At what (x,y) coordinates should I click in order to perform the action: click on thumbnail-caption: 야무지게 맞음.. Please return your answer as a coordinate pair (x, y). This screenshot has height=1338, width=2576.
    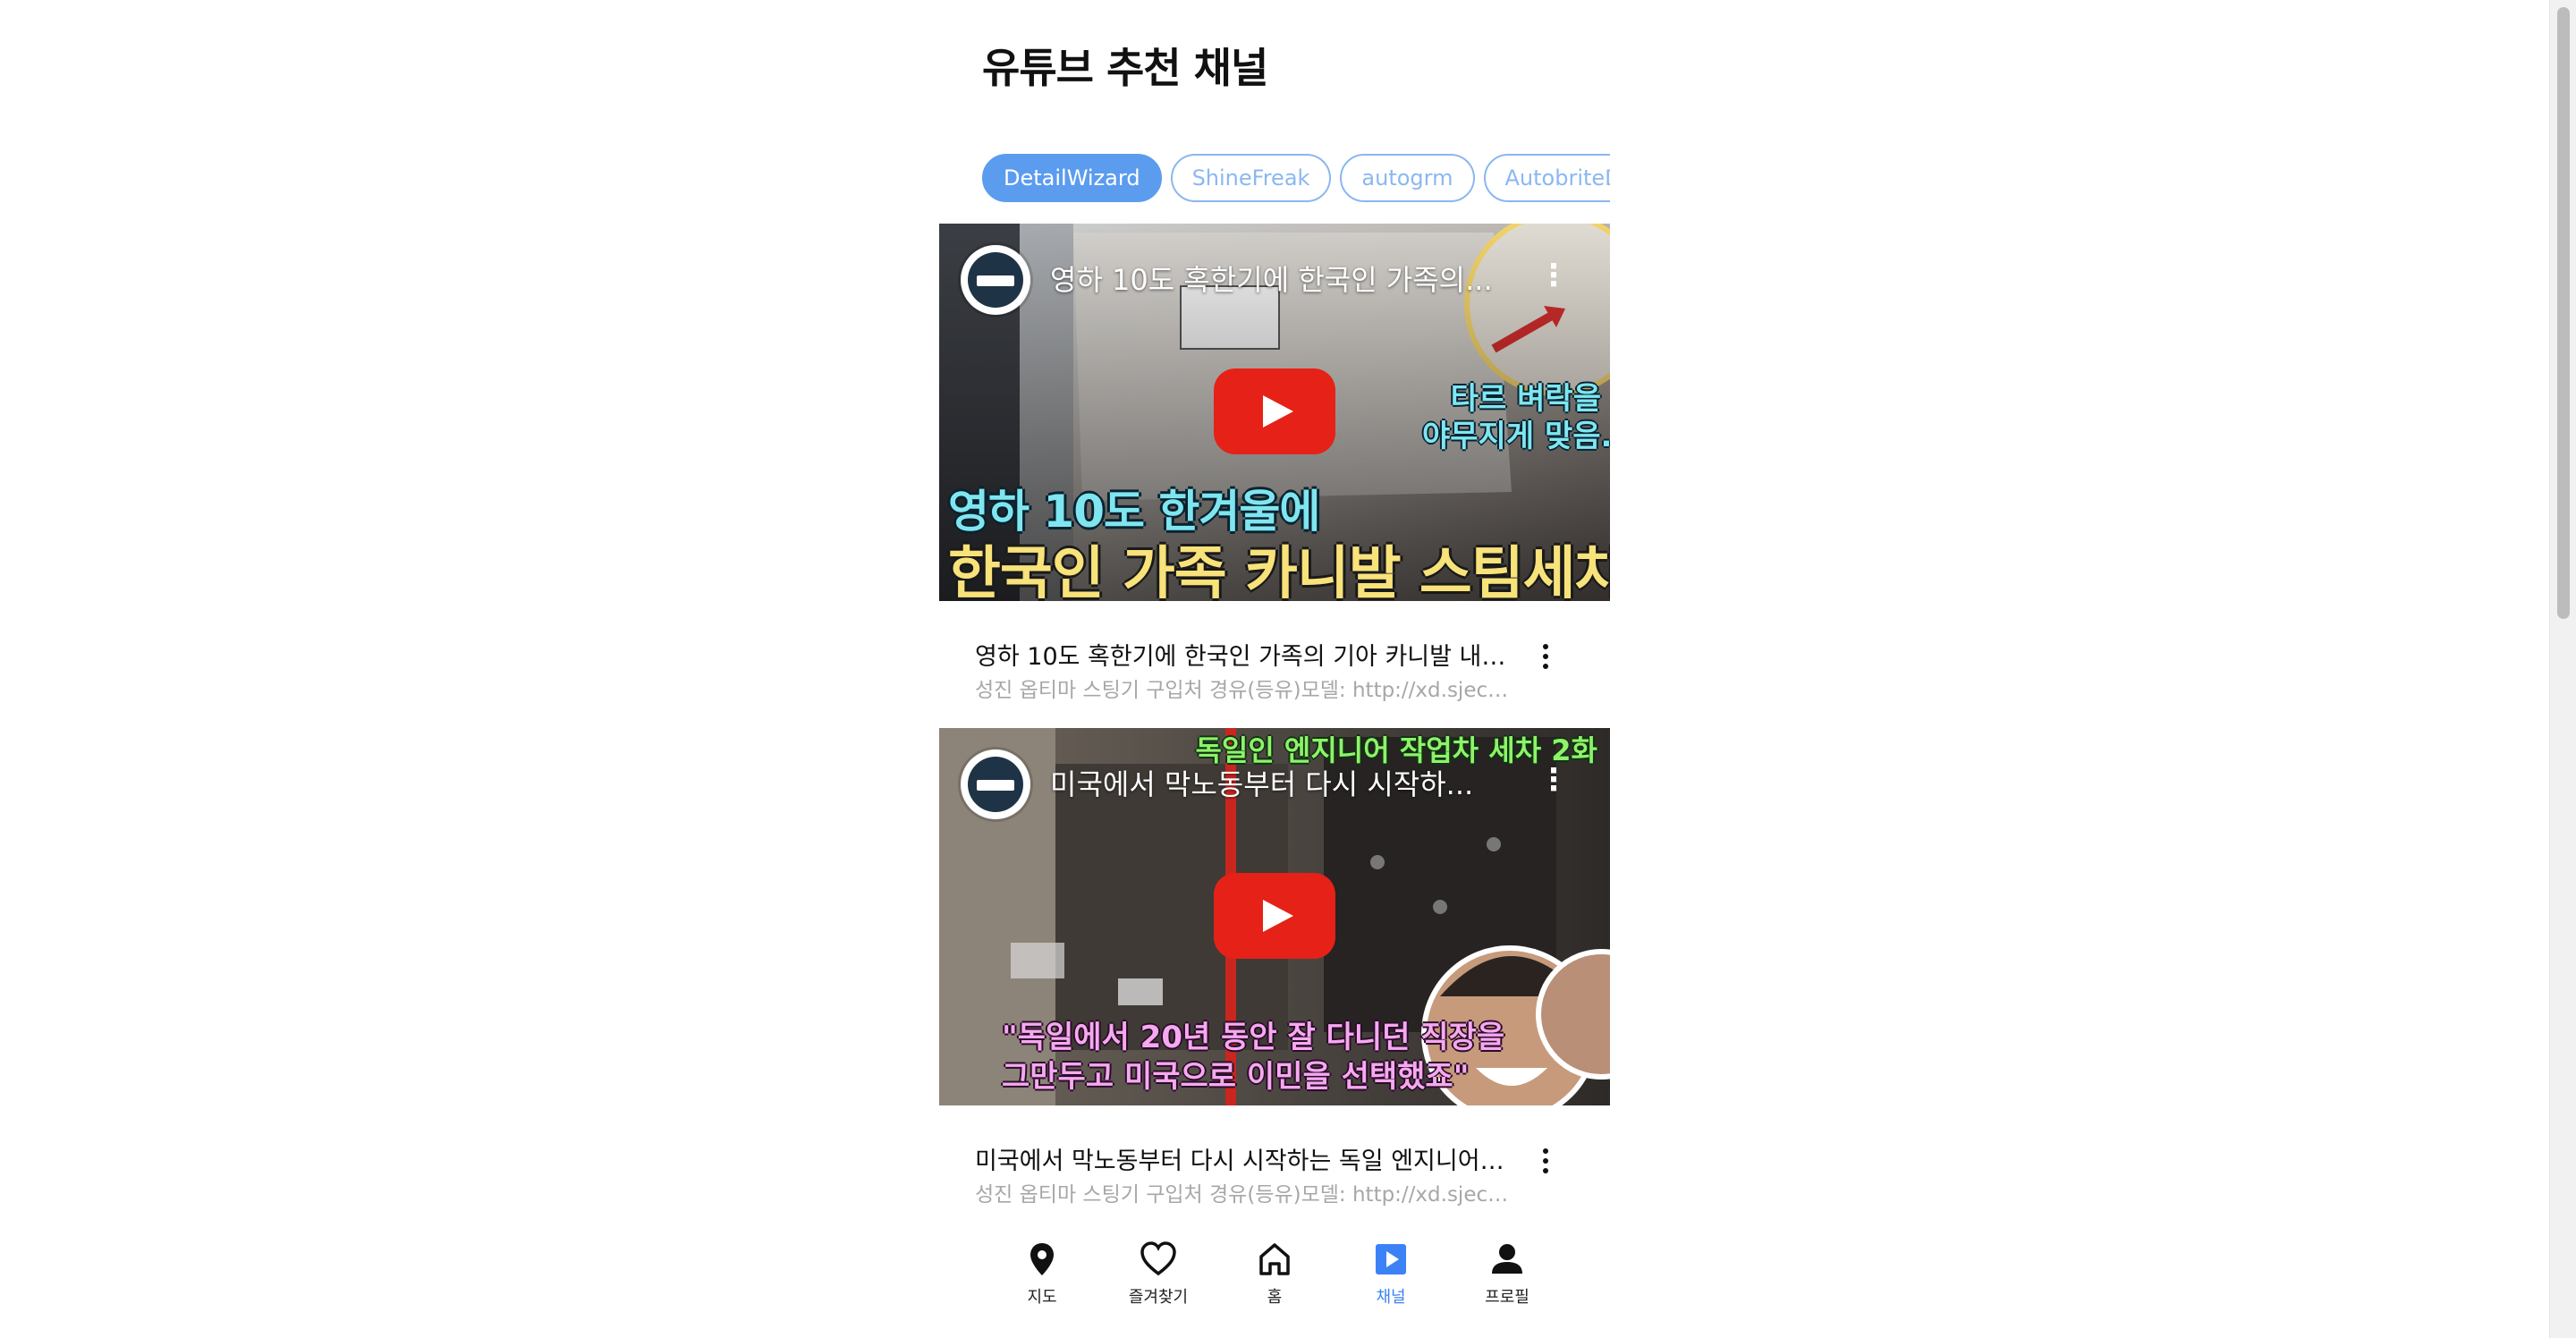
    Looking at the image, I should click on (1516, 436).